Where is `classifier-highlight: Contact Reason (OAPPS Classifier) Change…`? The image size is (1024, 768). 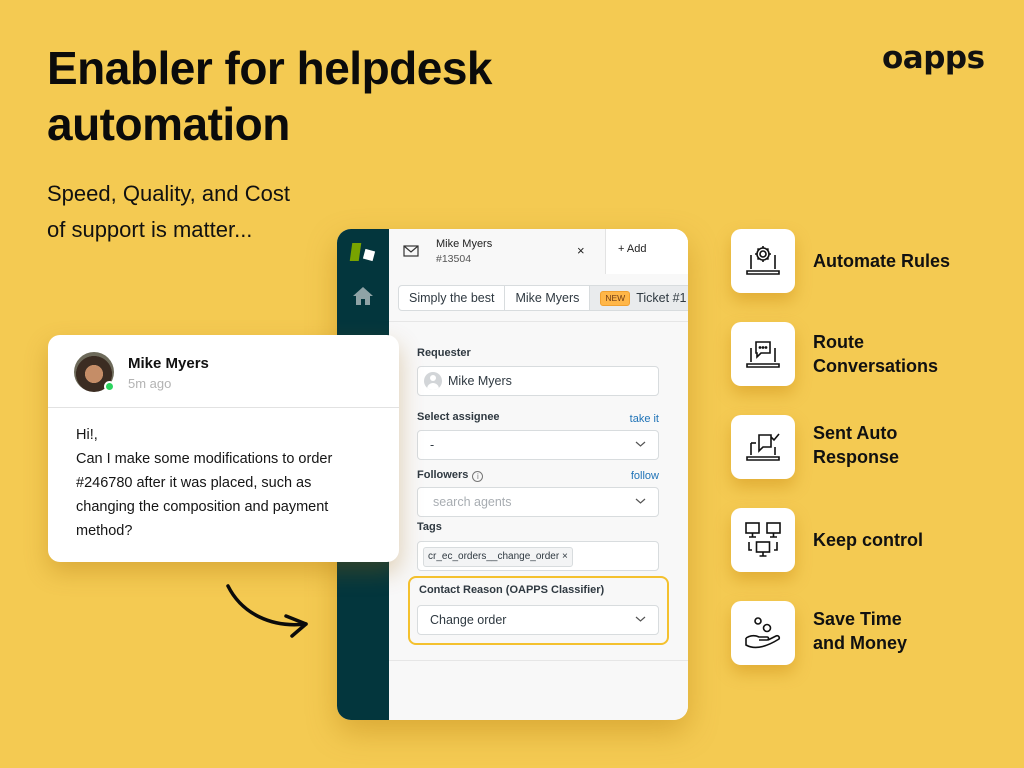
classifier-highlight: Contact Reason (OAPPS Classifier) Change… is located at coordinates (538, 610).